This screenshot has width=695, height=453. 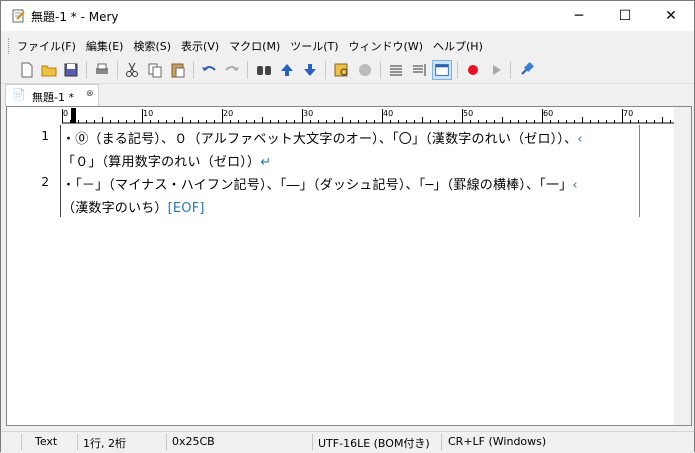 I want to click on list-icon, so click(x=396, y=70).